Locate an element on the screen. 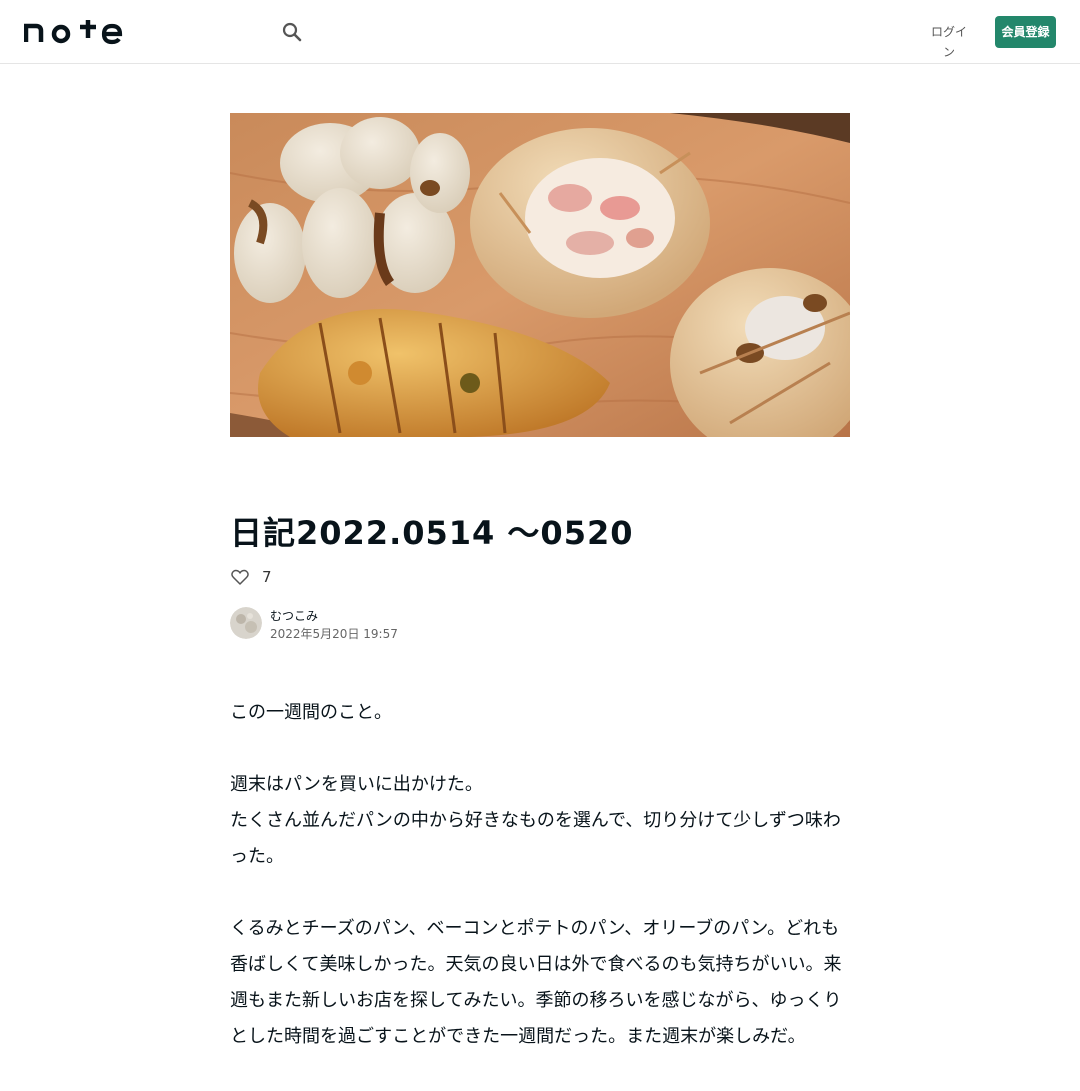  like-area: 7 is located at coordinates (270, 577).